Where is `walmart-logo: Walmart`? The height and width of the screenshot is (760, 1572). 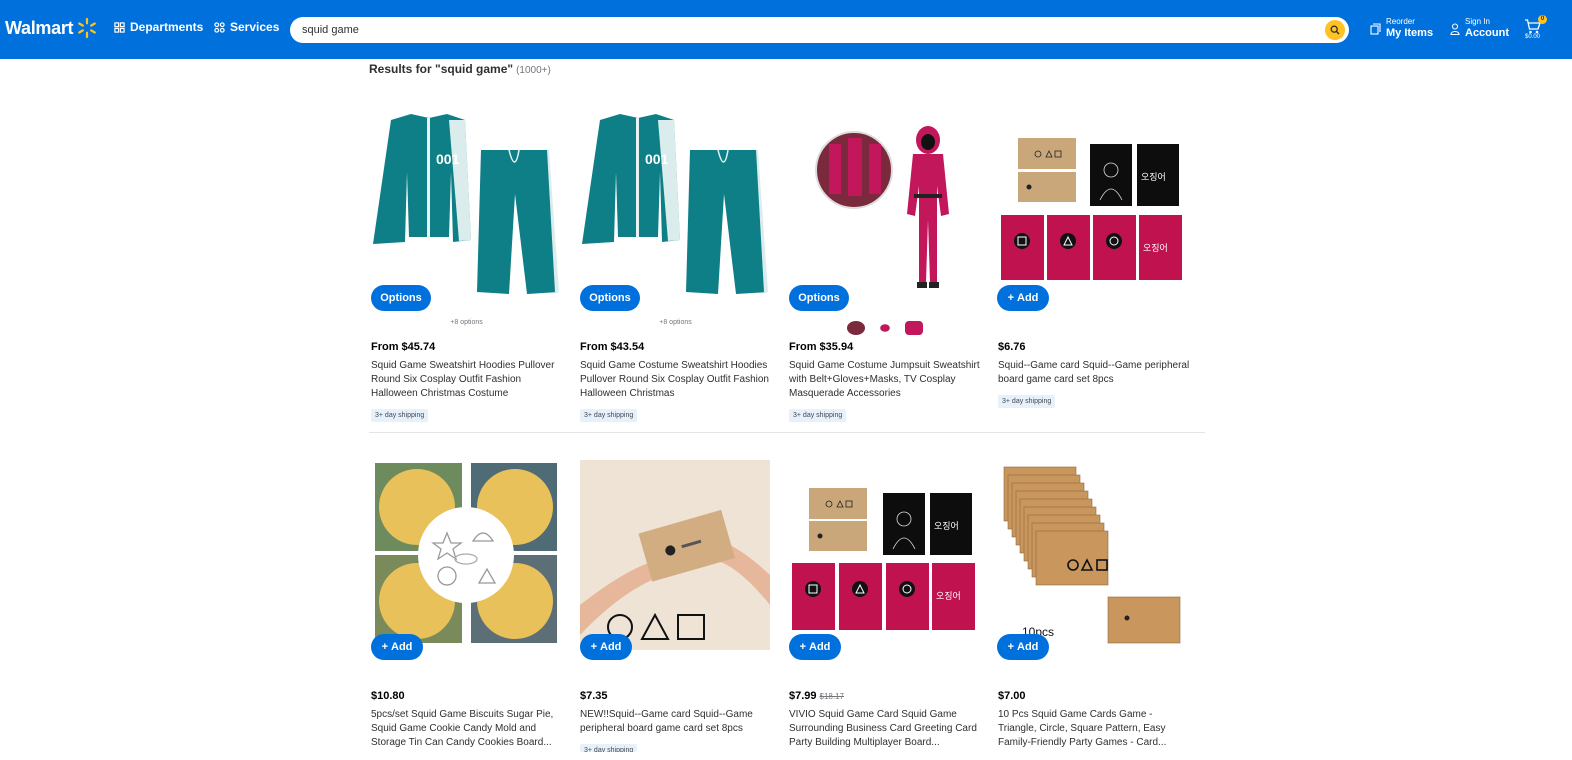
walmart-logo: Walmart is located at coordinates (51, 28).